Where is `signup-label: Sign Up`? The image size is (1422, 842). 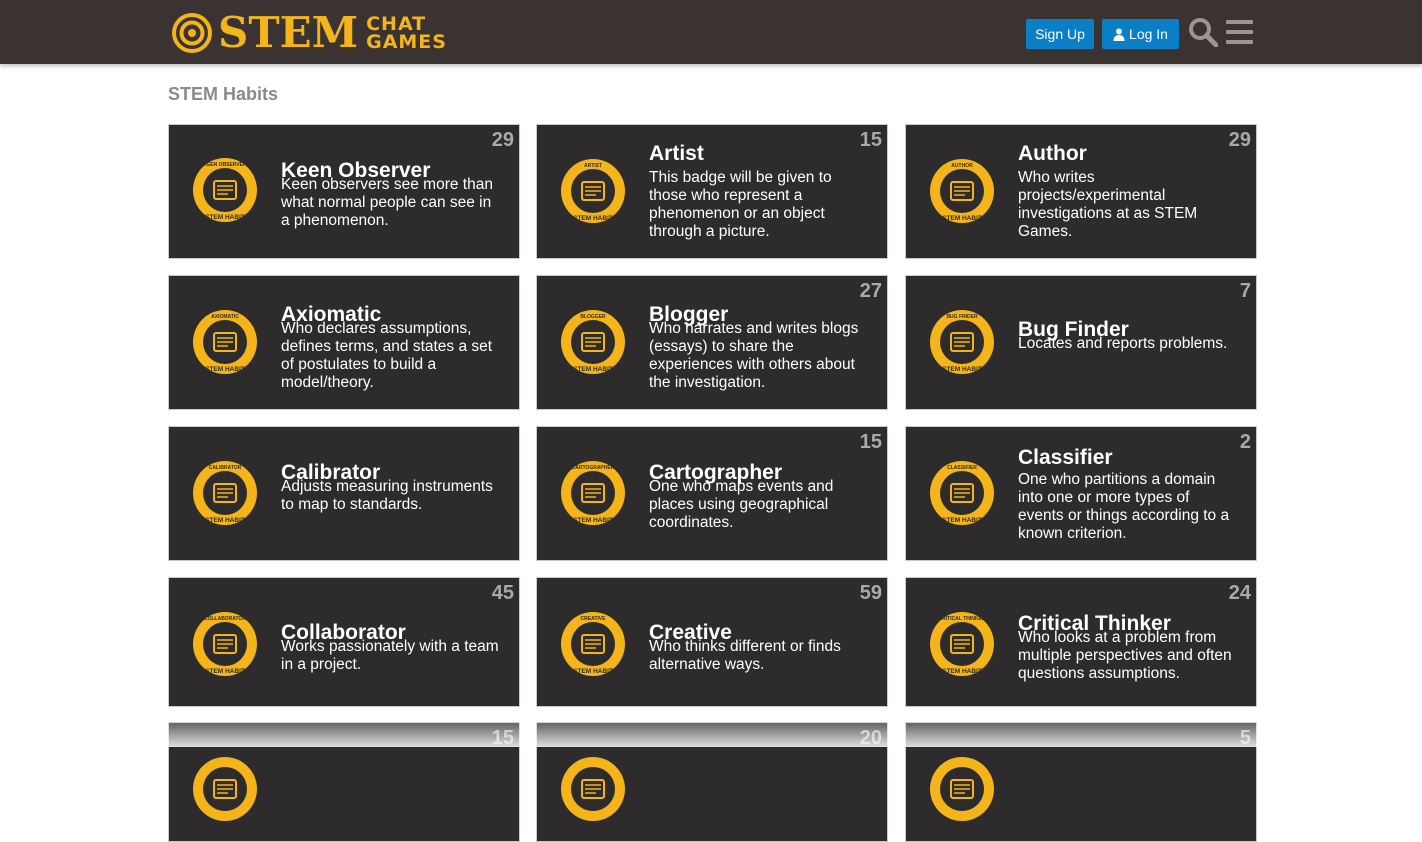 signup-label: Sign Up is located at coordinates (1060, 34).